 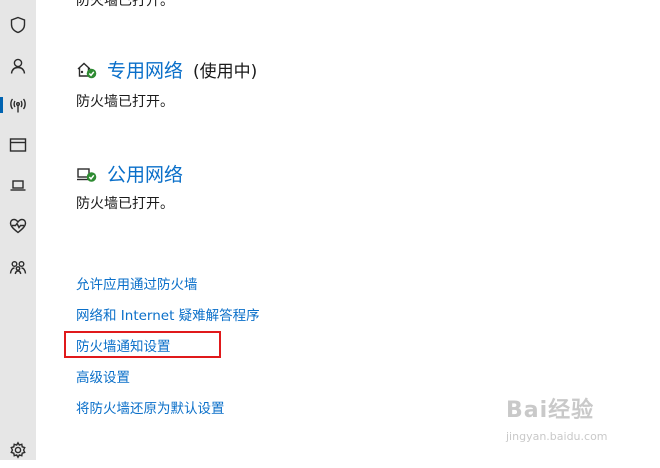 What do you see at coordinates (145, 69) in the screenshot?
I see `private-network-title: 专用网络` at bounding box center [145, 69].